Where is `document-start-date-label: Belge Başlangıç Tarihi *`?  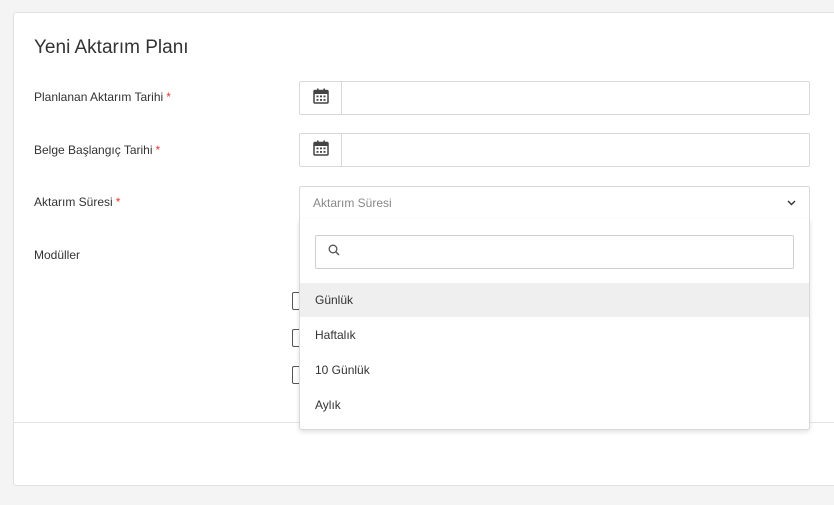
document-start-date-label: Belge Başlangıç Tarihi * is located at coordinates (97, 150).